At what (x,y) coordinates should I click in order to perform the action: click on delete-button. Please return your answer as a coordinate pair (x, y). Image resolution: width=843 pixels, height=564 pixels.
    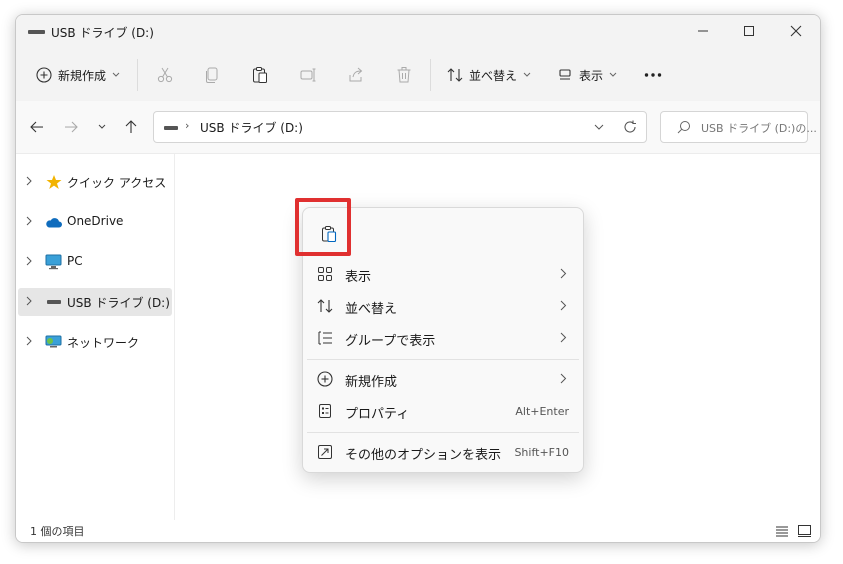
    Looking at the image, I should click on (404, 75).